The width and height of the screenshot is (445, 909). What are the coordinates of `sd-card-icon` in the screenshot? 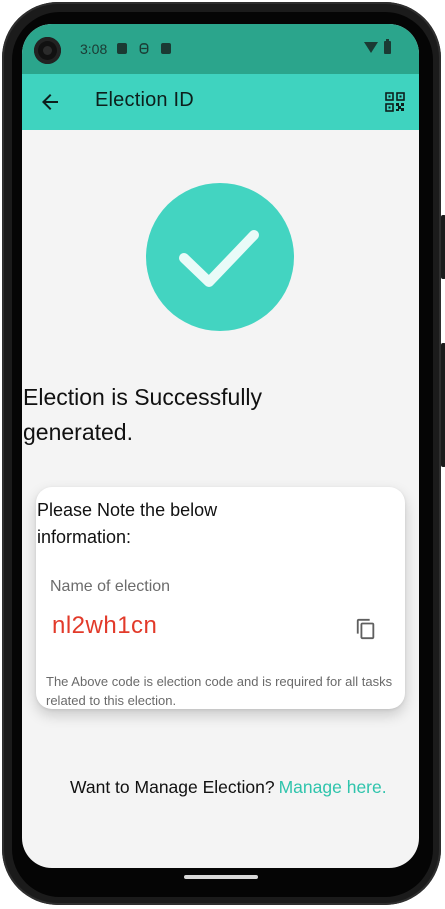 It's located at (166, 48).